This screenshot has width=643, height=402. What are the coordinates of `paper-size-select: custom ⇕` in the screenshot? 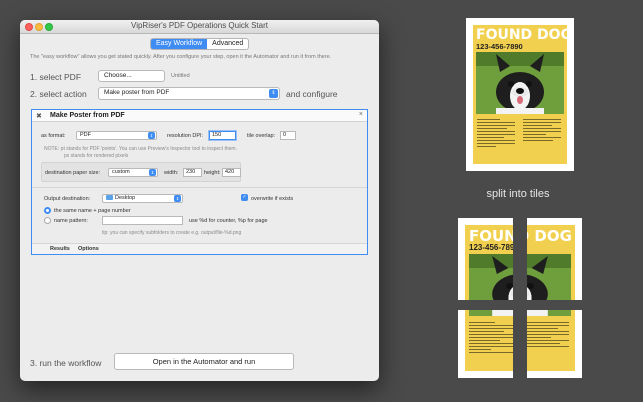 It's located at (133, 172).